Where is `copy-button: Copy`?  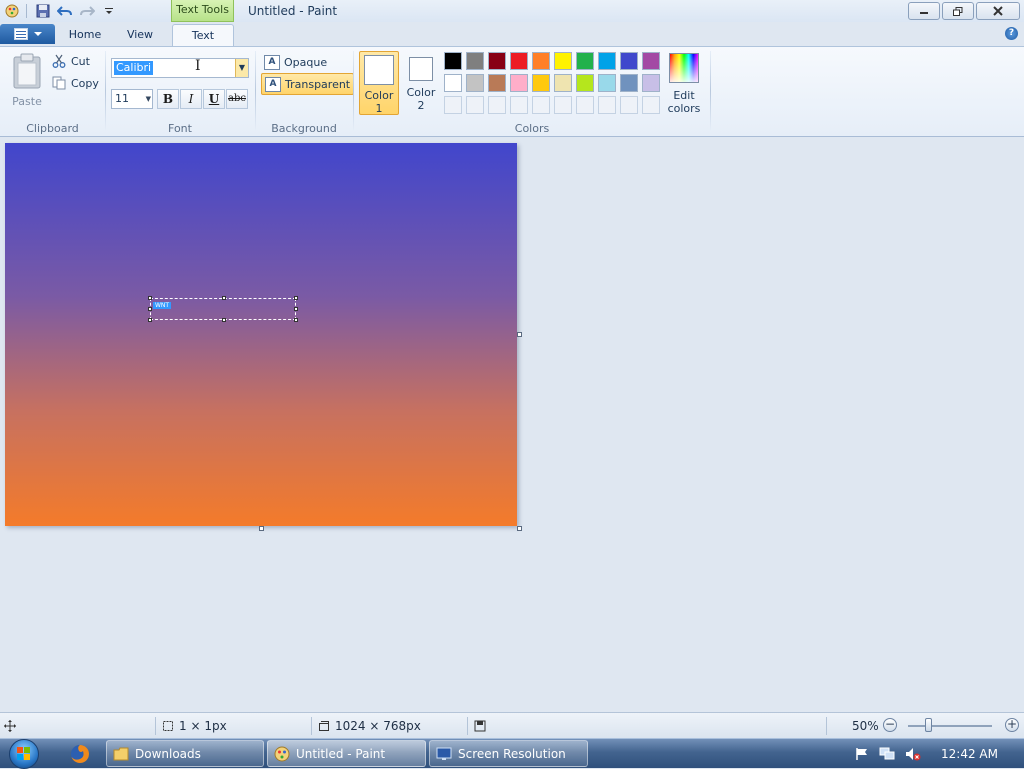 copy-button: Copy is located at coordinates (75, 83).